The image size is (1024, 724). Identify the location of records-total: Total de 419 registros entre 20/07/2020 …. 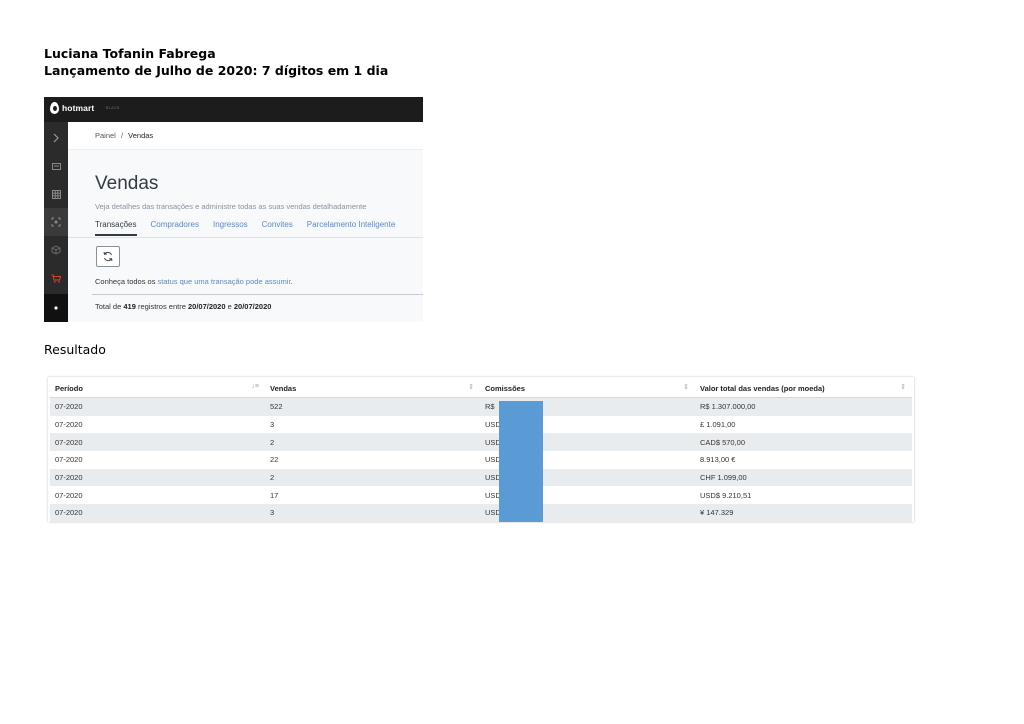
(183, 306).